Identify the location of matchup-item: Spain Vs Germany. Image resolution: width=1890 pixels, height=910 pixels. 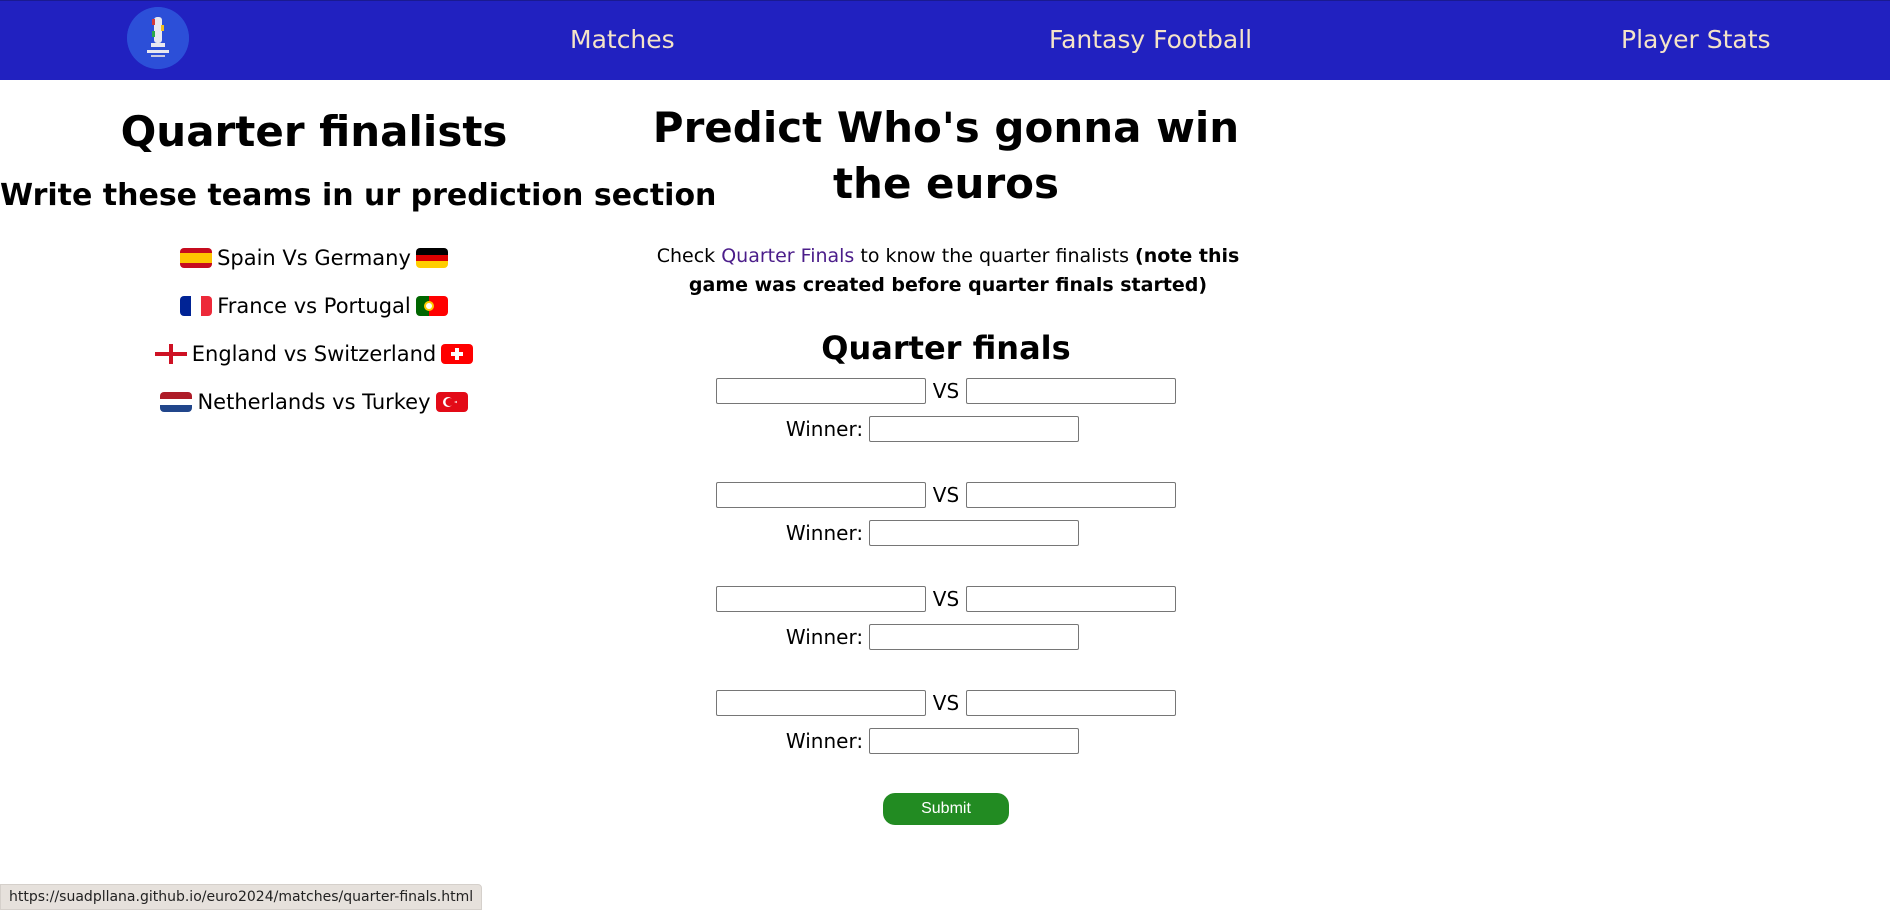
(314, 258).